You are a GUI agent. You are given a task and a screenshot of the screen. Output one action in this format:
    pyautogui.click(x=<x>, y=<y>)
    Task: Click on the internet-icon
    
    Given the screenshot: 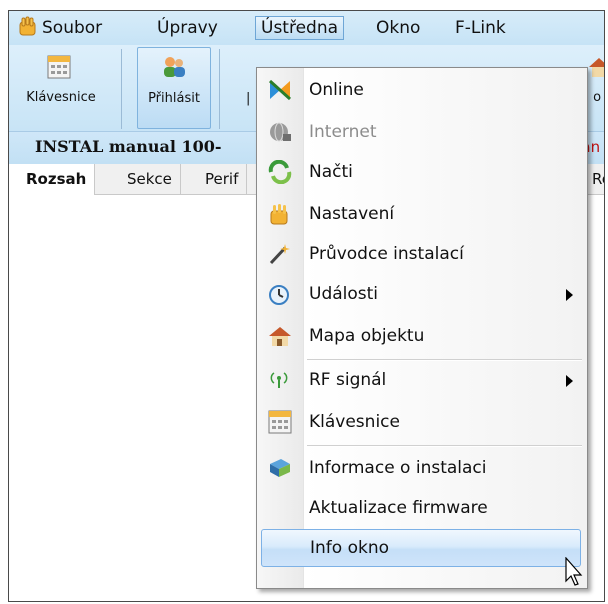 What is the action you would take?
    pyautogui.click(x=280, y=132)
    